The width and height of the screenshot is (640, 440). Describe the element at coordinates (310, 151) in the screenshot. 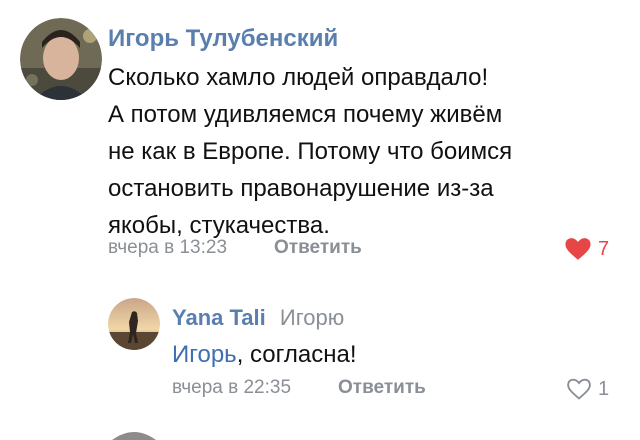

I see `comment-line: не как в Европе. Потому что боимся` at that location.